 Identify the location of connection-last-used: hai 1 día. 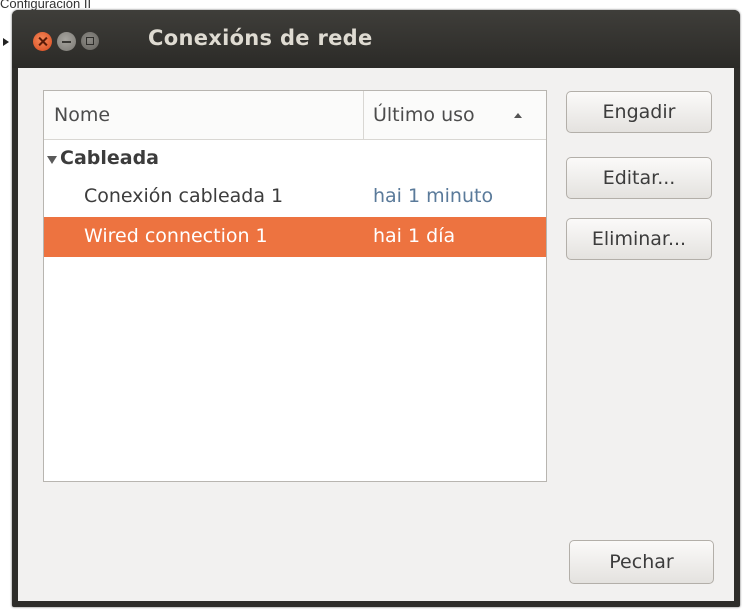
(414, 236).